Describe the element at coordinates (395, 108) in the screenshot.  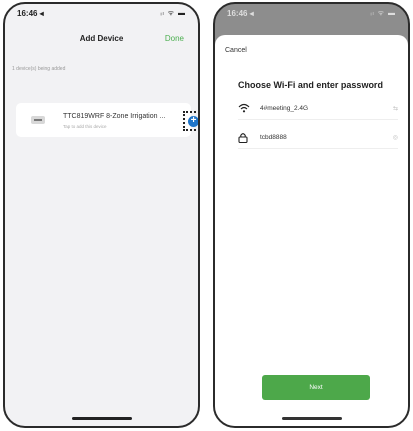
I see `switch-network-icon: ⇆` at that location.